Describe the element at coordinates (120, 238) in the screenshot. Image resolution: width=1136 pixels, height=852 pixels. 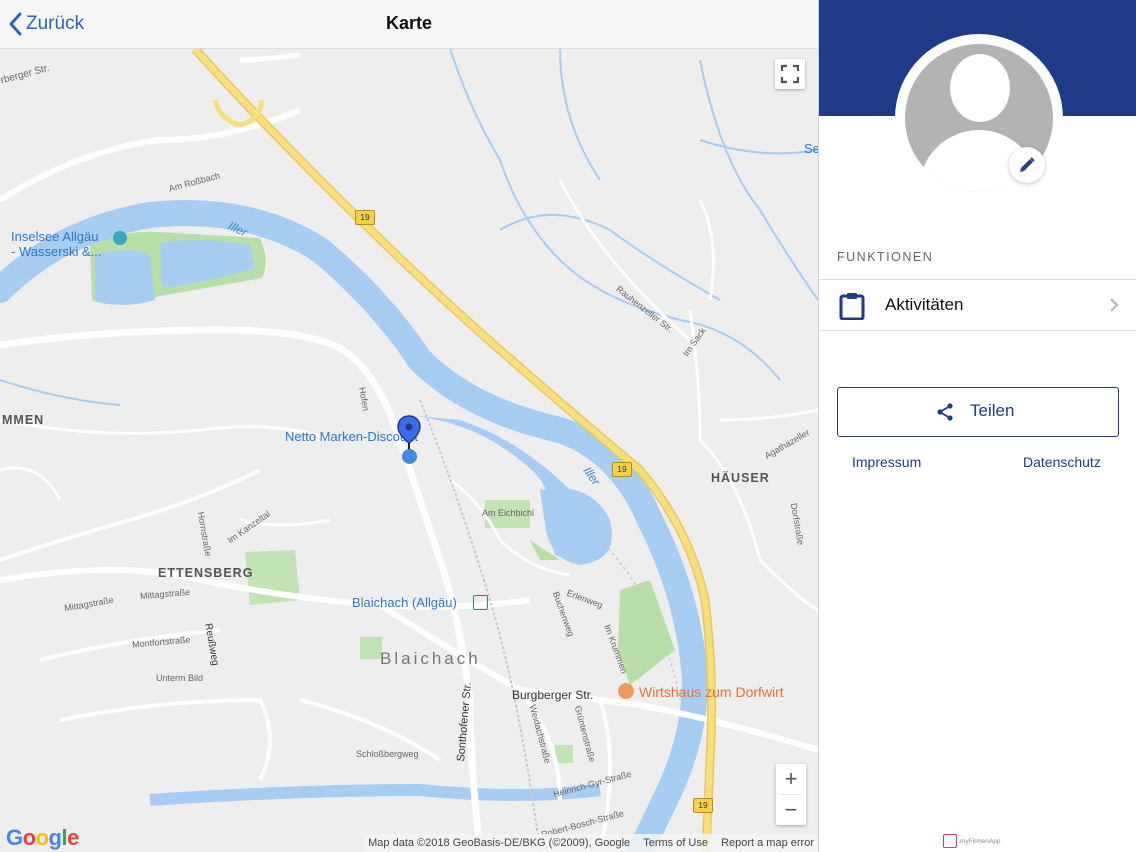
I see `poi-icon-inselsee` at that location.